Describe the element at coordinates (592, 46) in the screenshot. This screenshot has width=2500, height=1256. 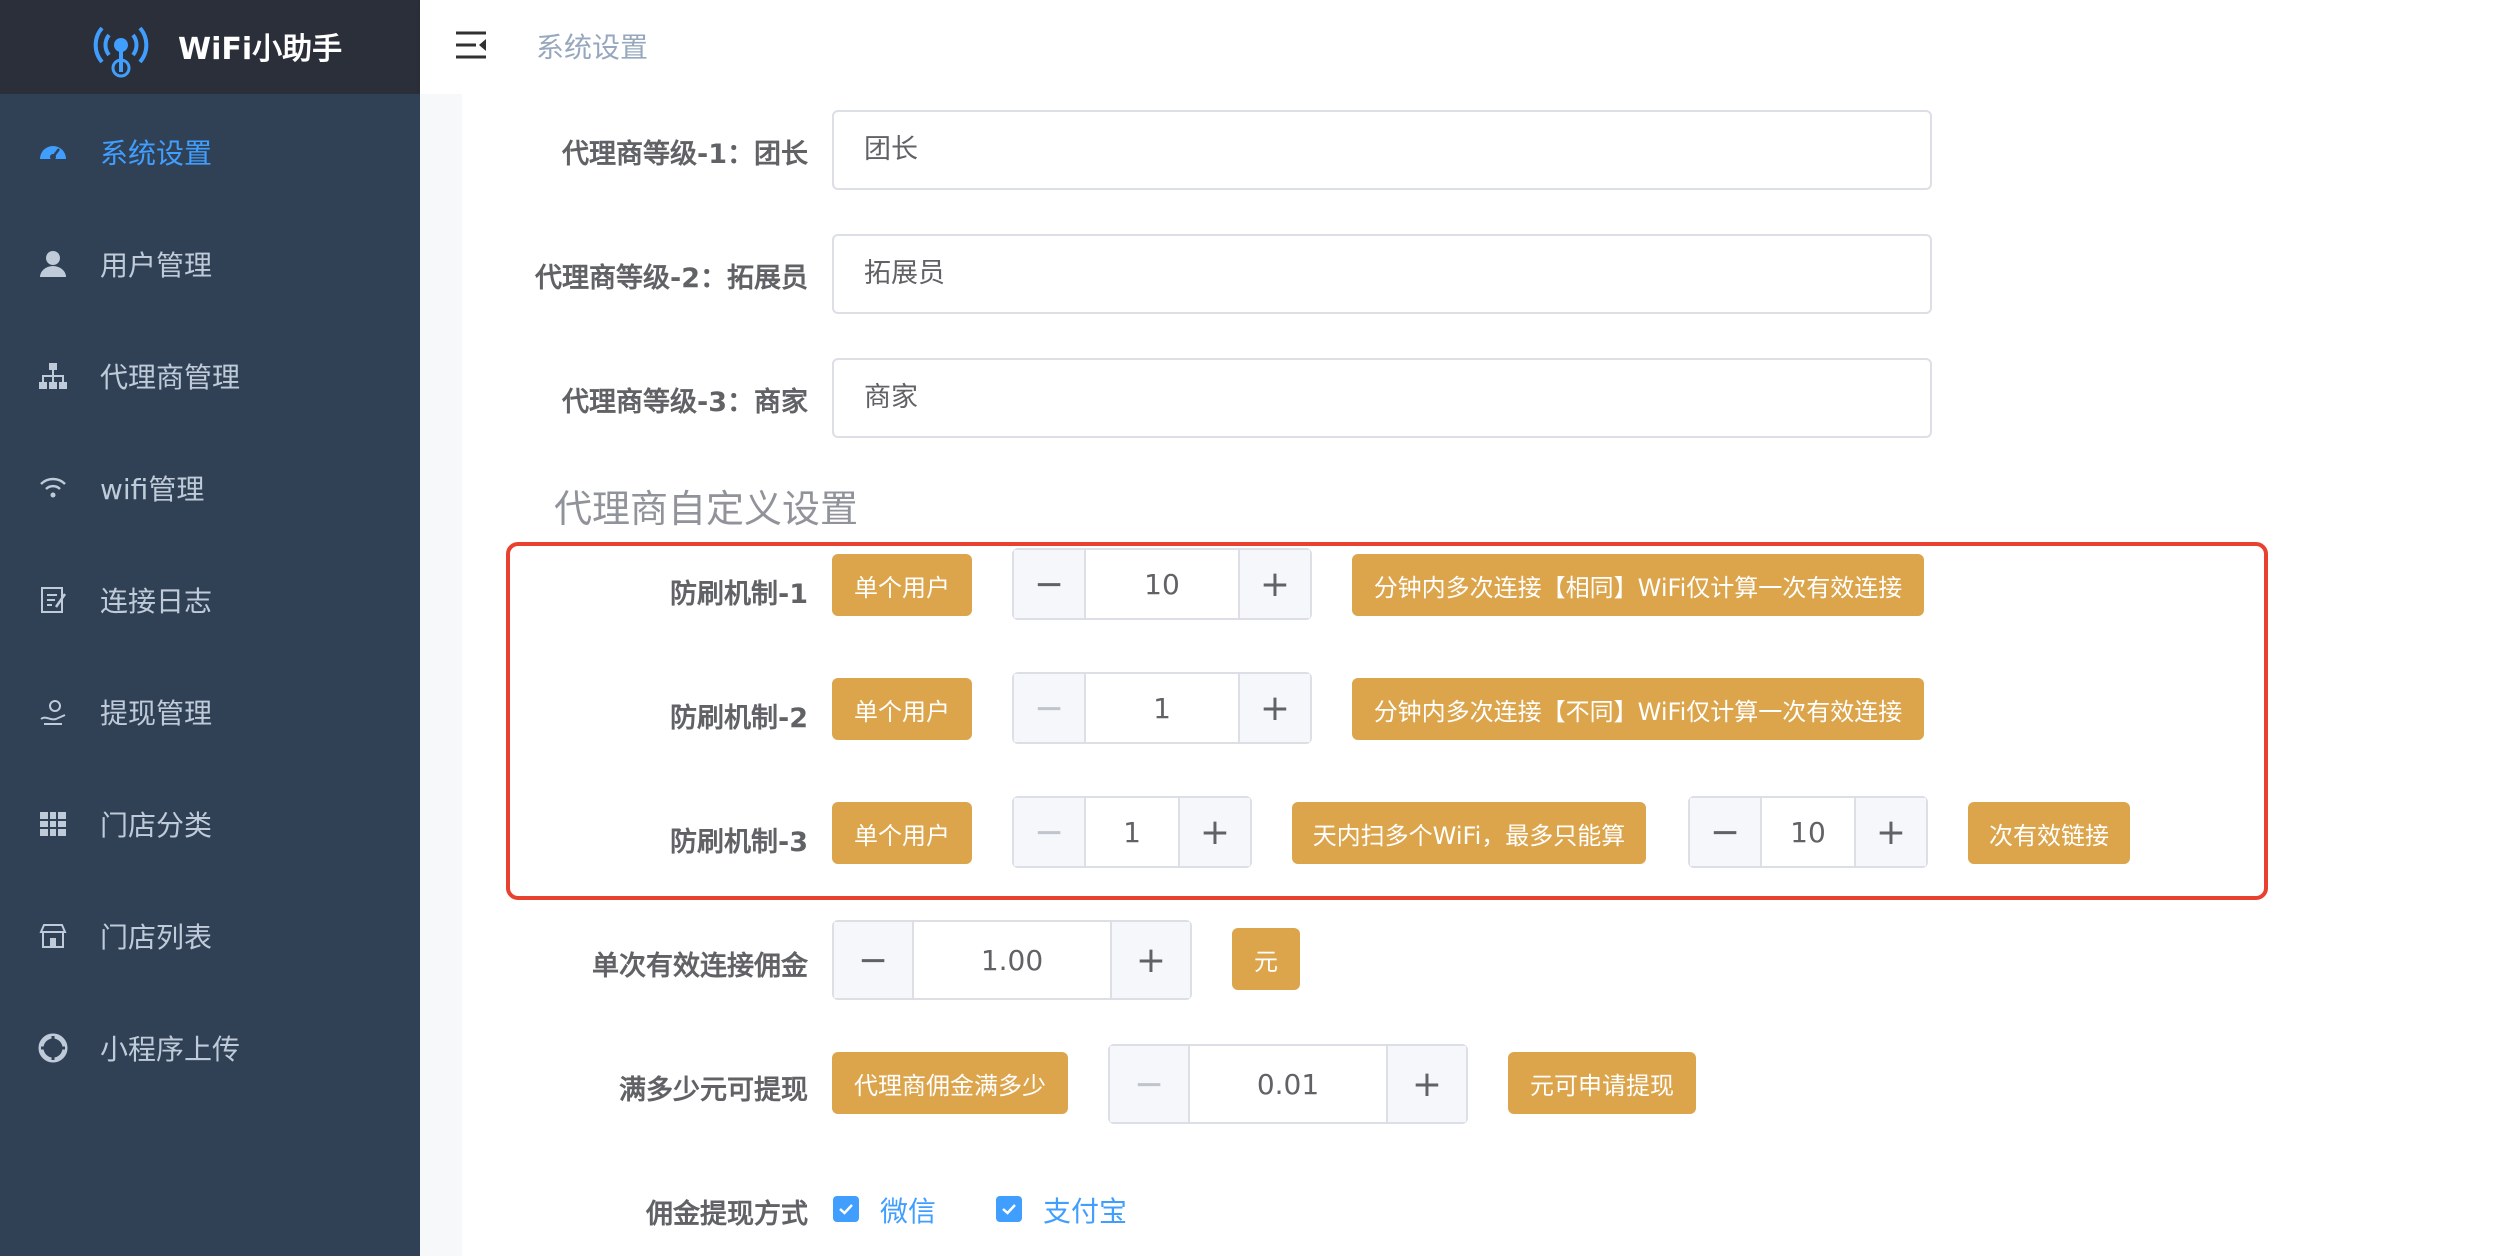
I see `breadcrumb: 系统设置` at that location.